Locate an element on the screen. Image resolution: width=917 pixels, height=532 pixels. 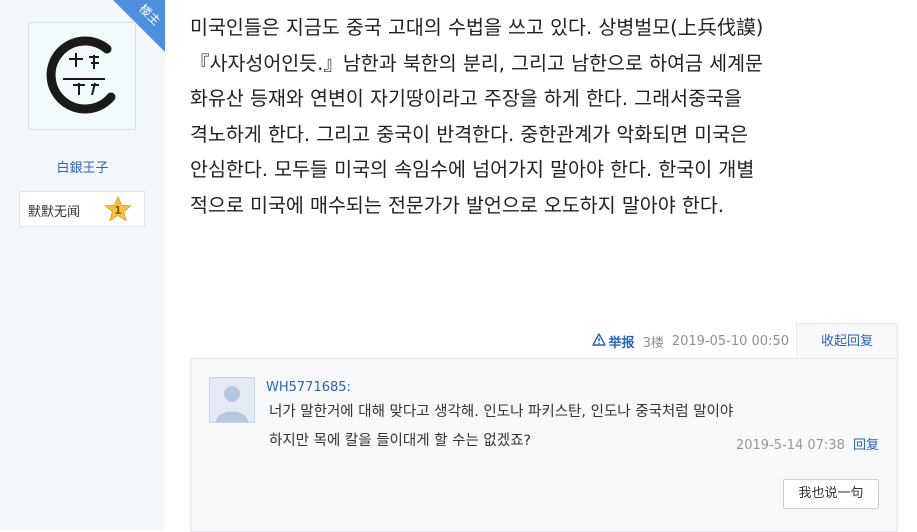
reply-avatar is located at coordinates (232, 400).